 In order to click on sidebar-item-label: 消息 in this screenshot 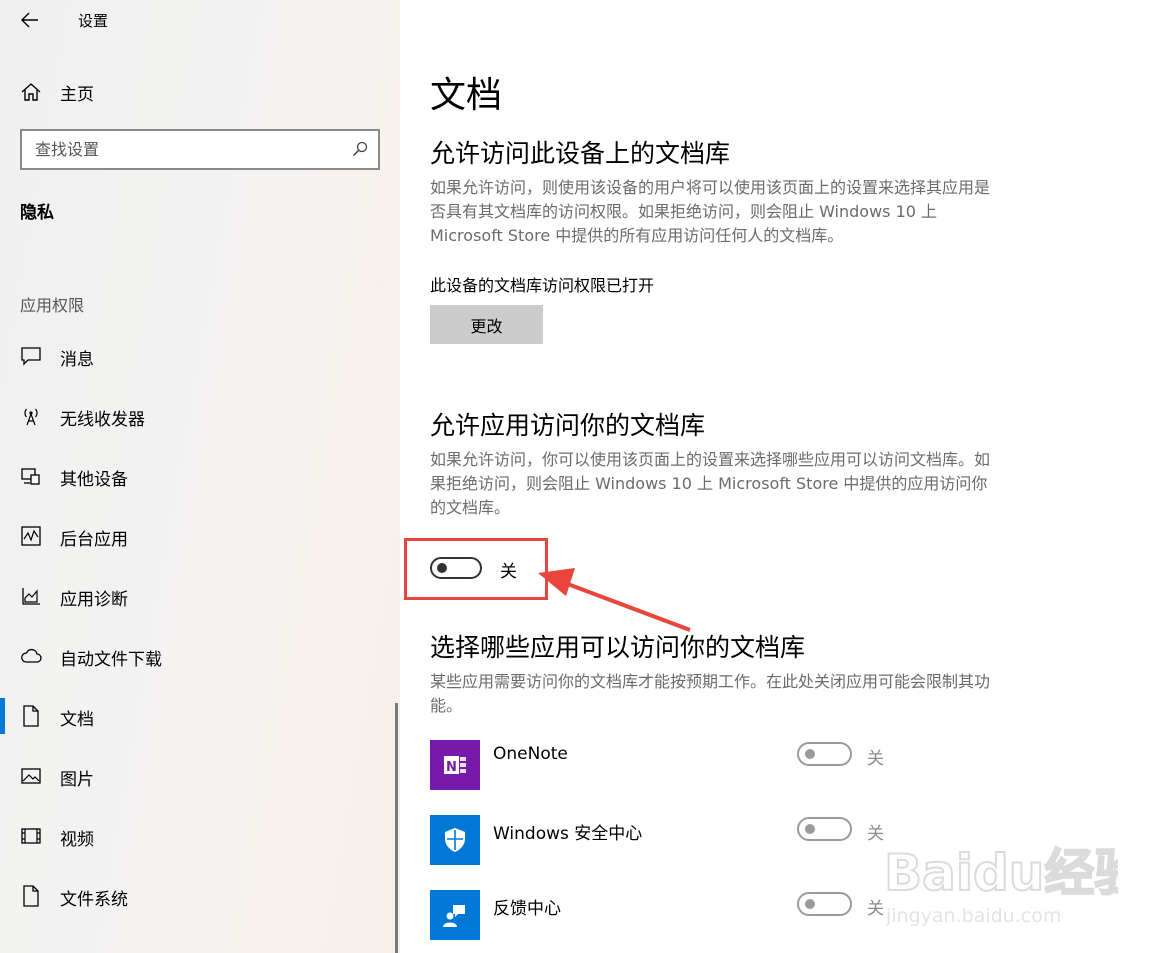, I will do `click(77, 360)`.